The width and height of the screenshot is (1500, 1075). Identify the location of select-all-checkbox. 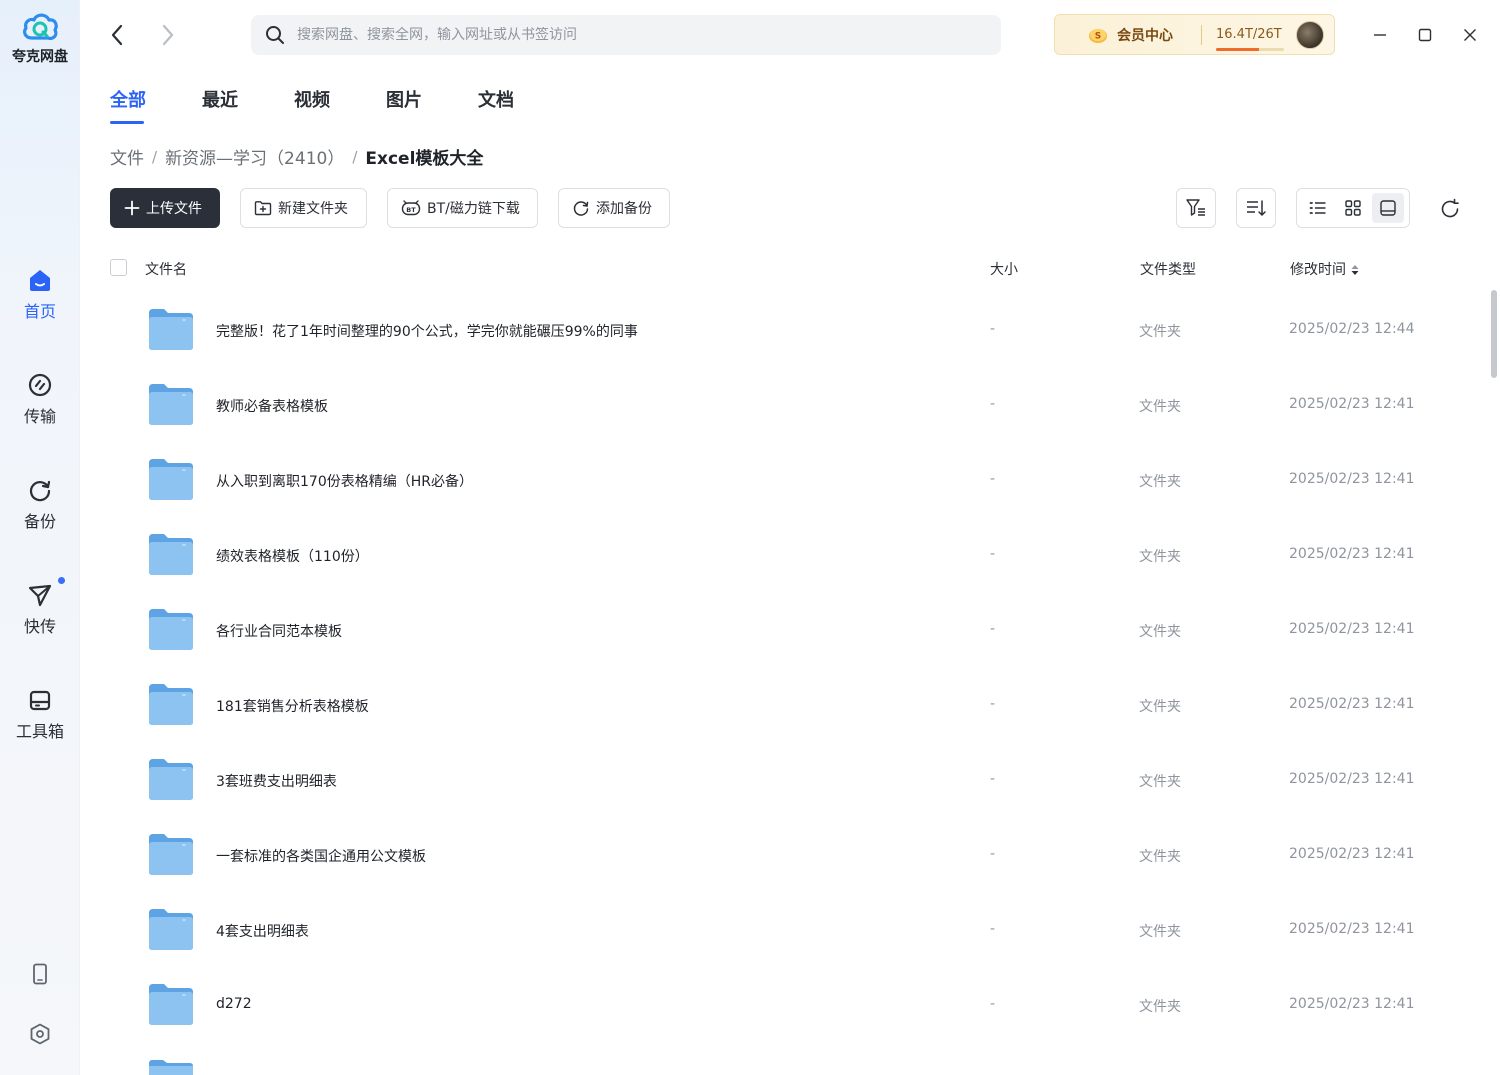
(118, 267).